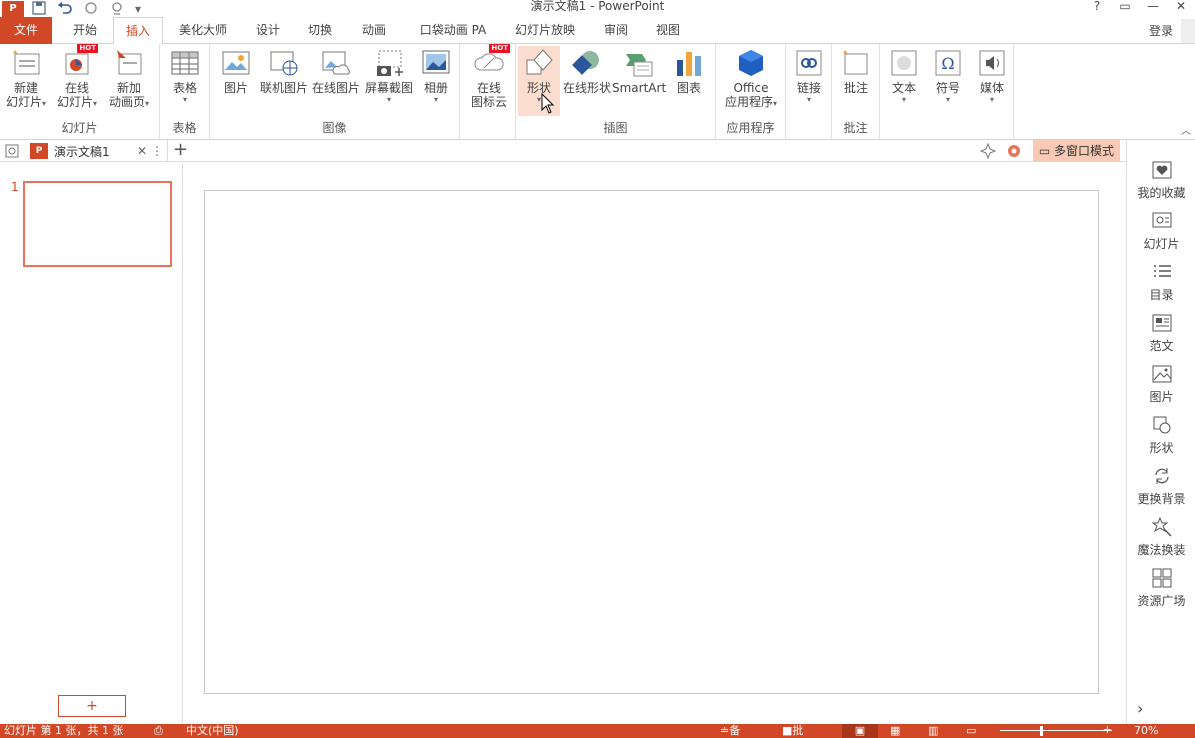  Describe the element at coordinates (436, 63) in the screenshot. I see `album-icon` at that location.